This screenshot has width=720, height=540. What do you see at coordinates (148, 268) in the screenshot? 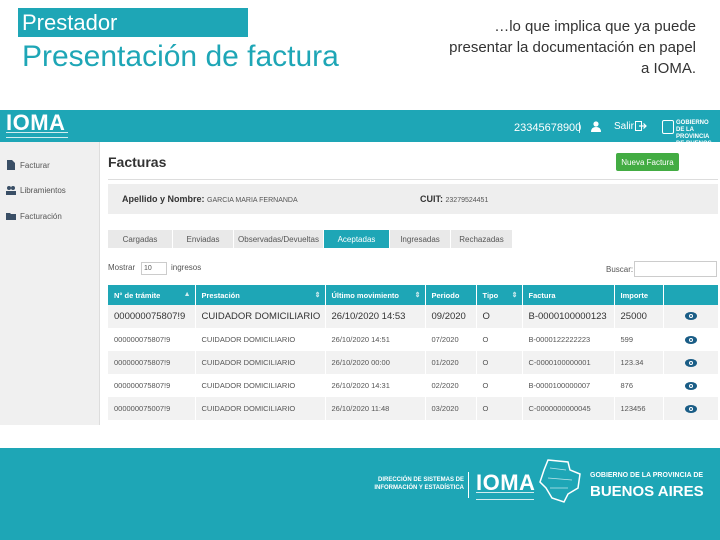
I see `page-length-value: 10` at bounding box center [148, 268].